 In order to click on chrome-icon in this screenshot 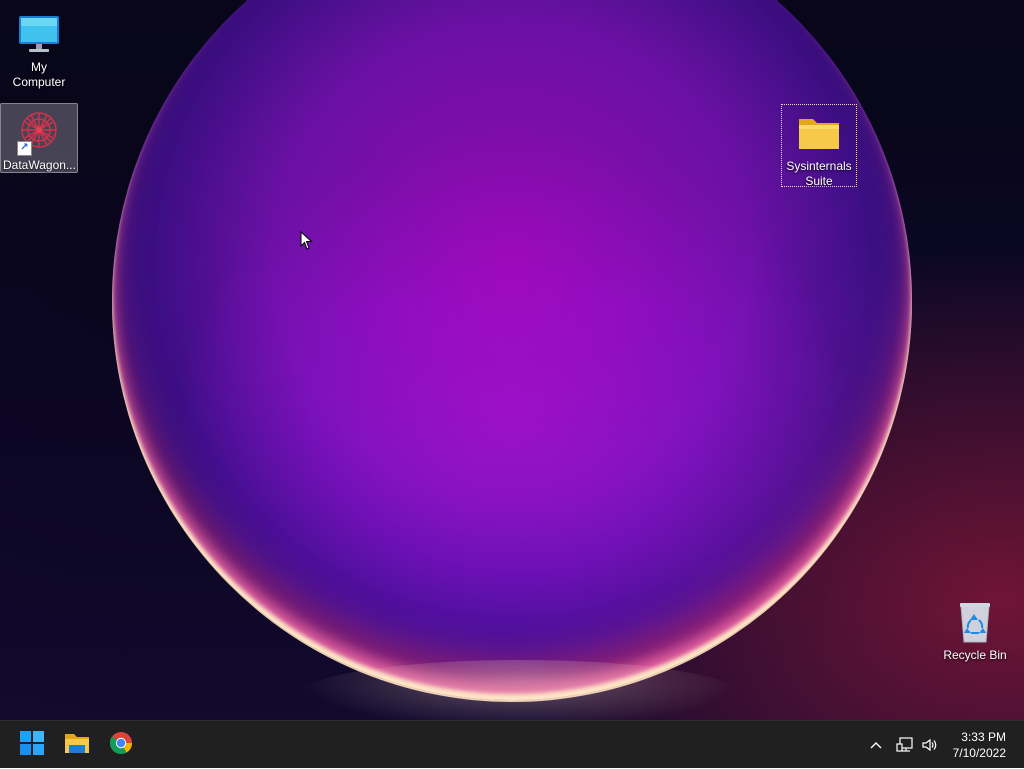, I will do `click(121, 745)`.